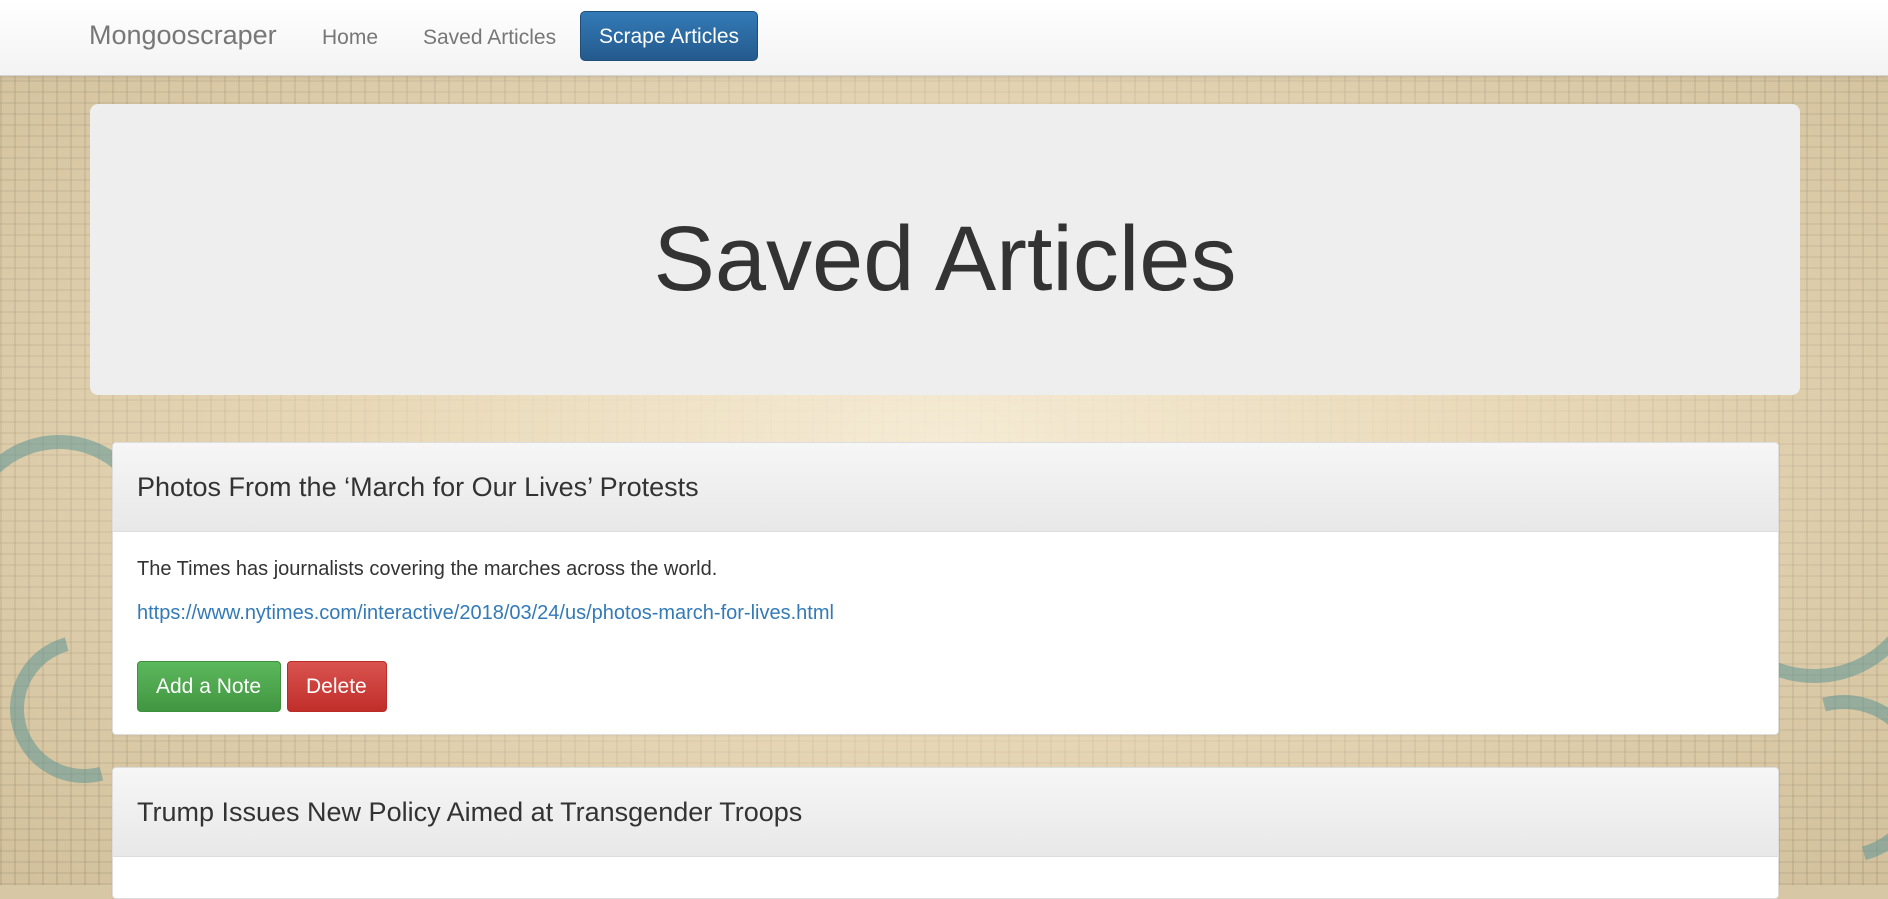 This screenshot has height=899, width=1888. Describe the element at coordinates (489, 38) in the screenshot. I see `nav-saved-articles-link: Saved Articles` at that location.